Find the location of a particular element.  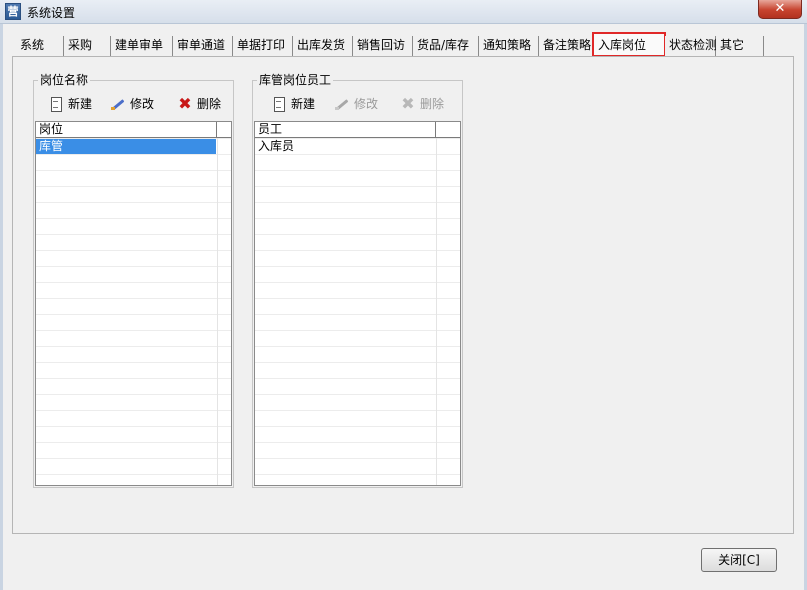

tab-sales-followup: 销售回访 is located at coordinates (383, 46).